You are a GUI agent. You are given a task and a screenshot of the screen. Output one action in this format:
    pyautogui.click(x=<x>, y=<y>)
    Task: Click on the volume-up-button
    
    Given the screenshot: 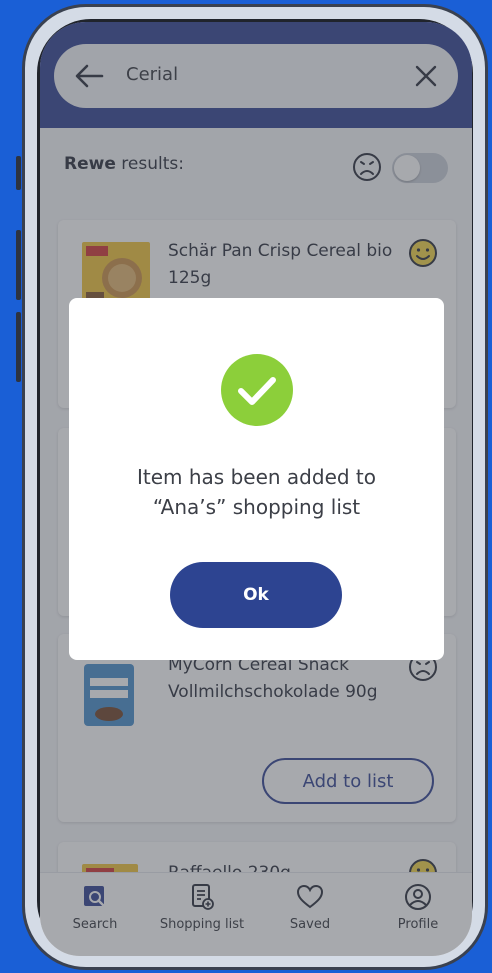 What is the action you would take?
    pyautogui.click(x=18, y=265)
    